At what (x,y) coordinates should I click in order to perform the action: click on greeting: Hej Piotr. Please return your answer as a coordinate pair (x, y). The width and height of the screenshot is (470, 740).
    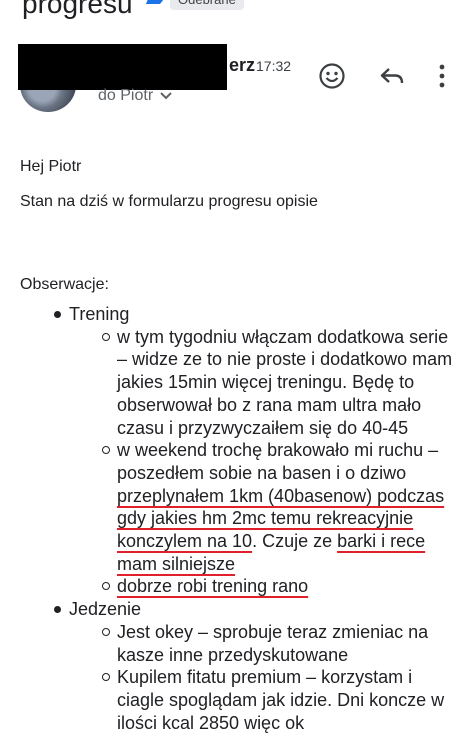
    Looking at the image, I should click on (51, 166).